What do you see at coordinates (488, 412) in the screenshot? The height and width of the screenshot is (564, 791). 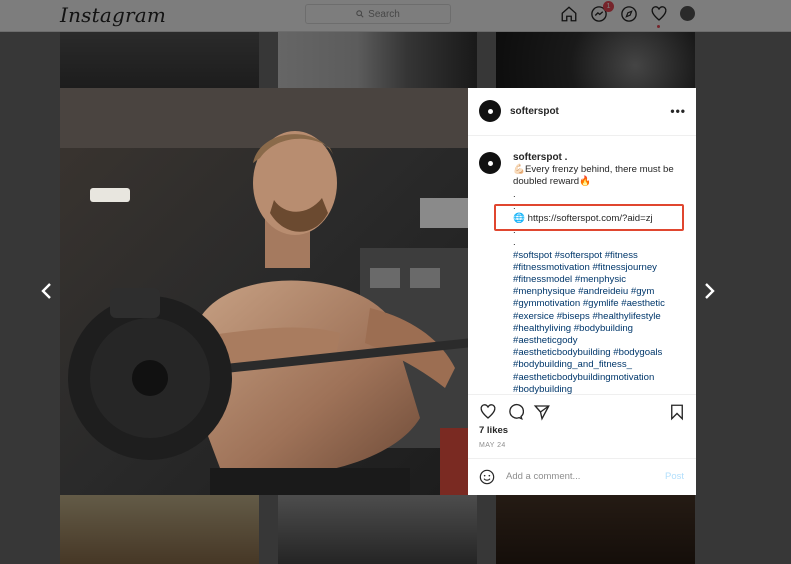 I see `like-heart-icon` at bounding box center [488, 412].